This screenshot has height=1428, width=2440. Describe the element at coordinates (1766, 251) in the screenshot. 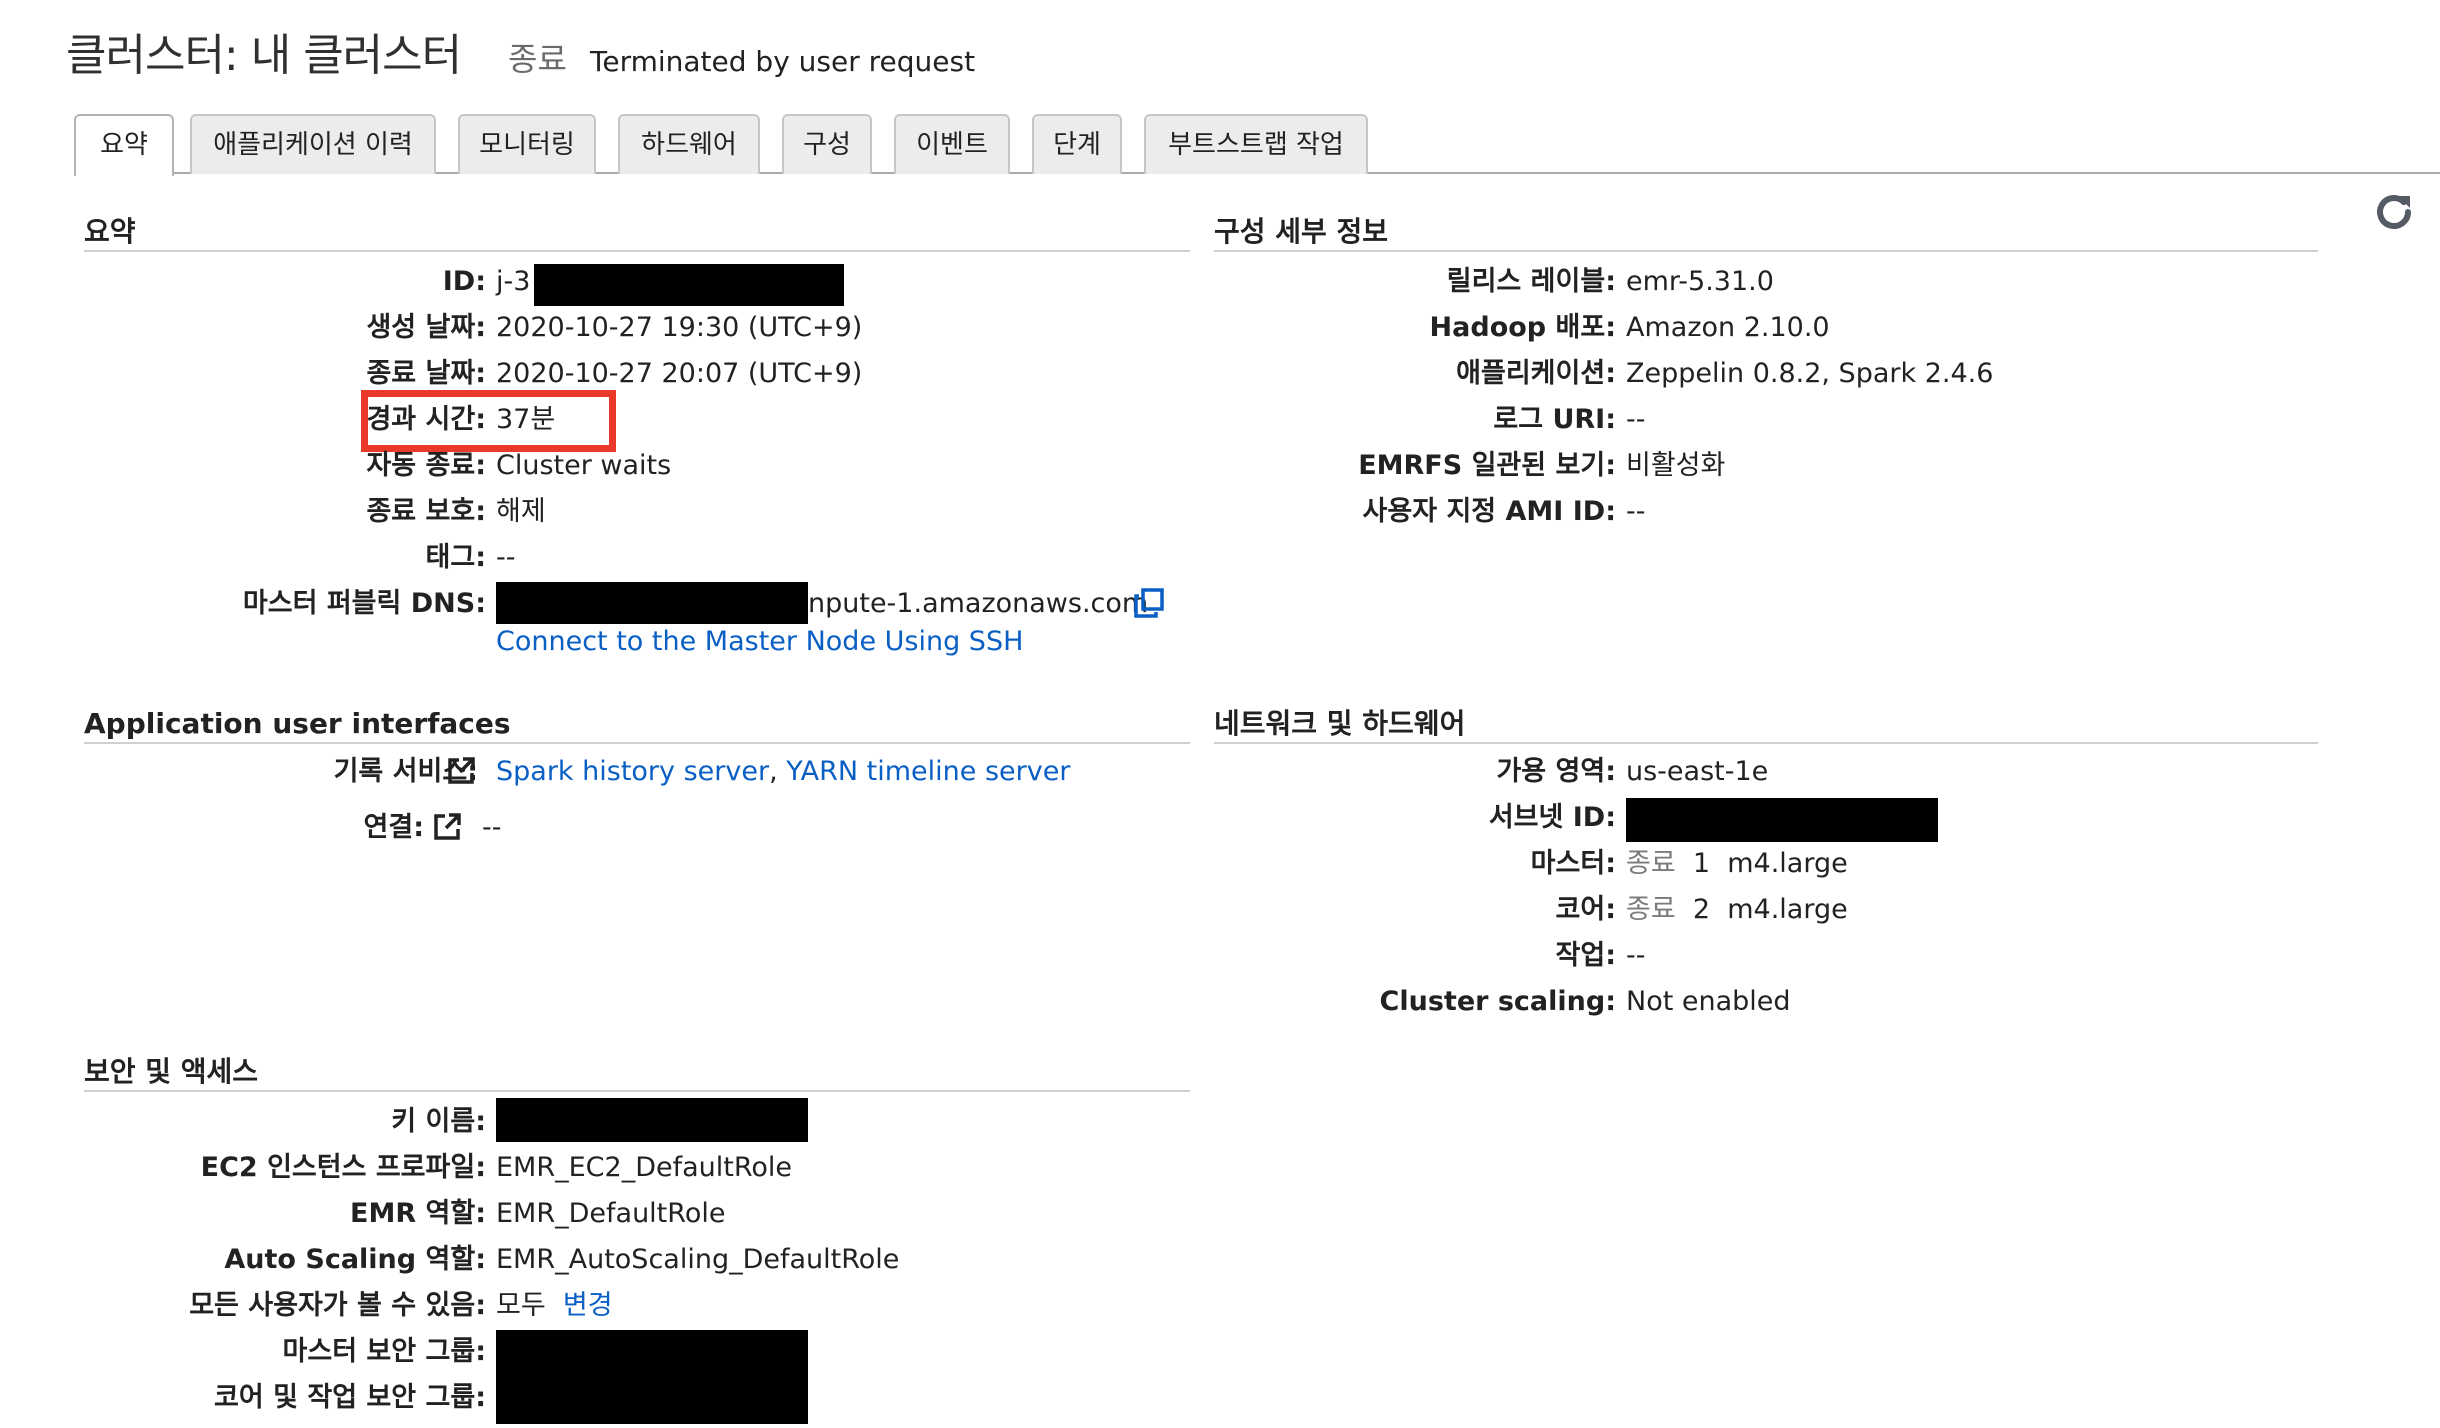

I see `config-divider` at that location.